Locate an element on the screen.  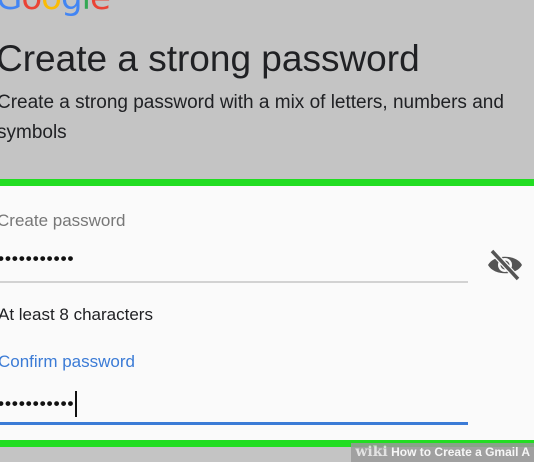
password-hint: At least 8 characters is located at coordinates (76, 314).